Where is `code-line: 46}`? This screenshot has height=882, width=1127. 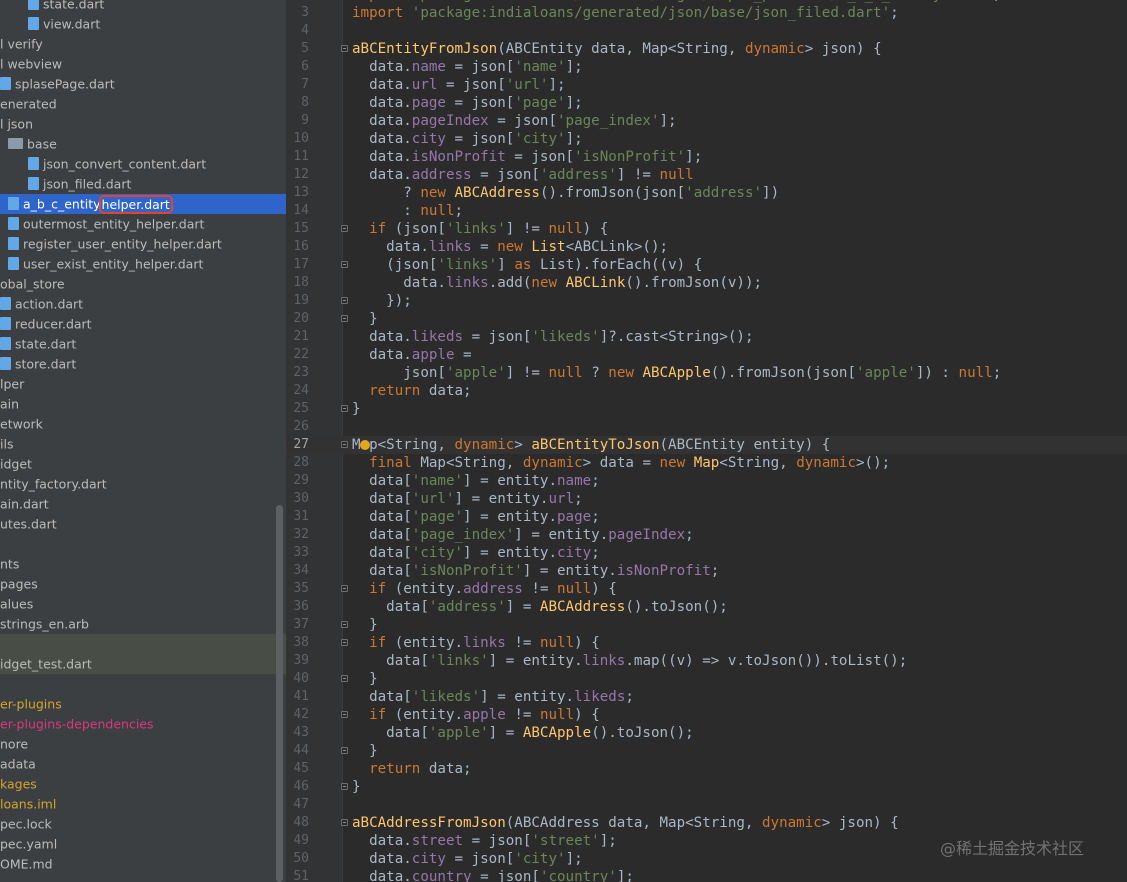 code-line: 46} is located at coordinates (707, 787).